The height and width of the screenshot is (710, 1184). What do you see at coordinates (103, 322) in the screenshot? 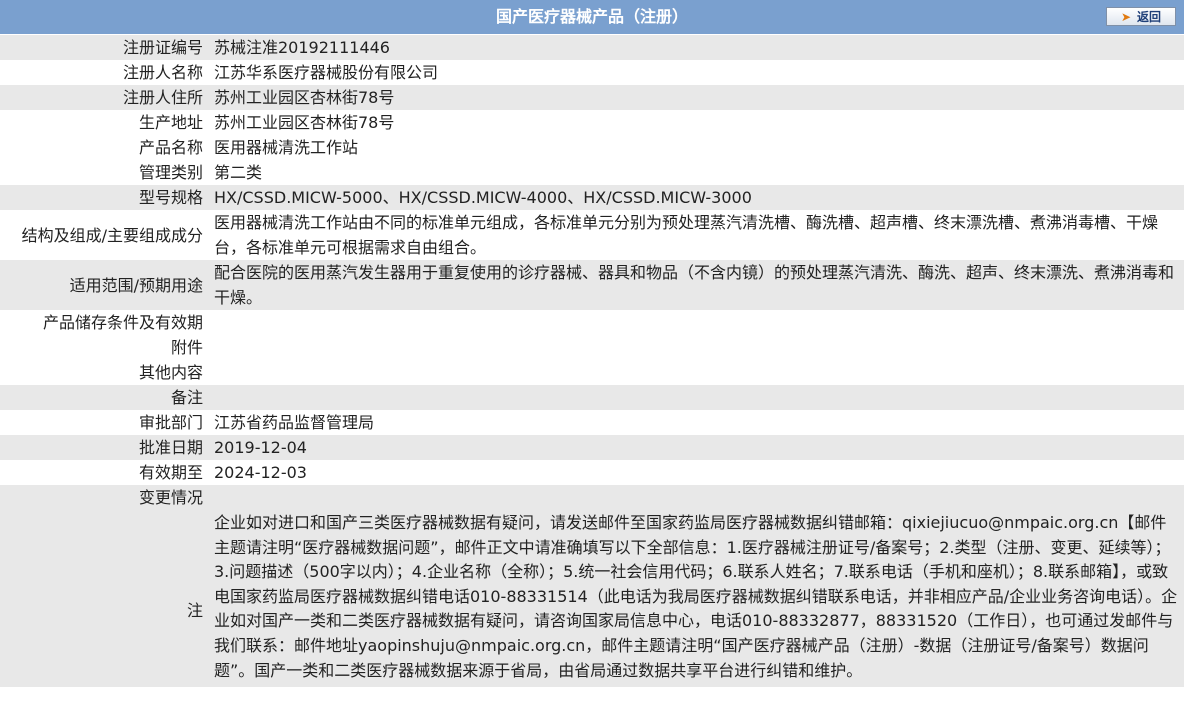
I see `field-label: 产品储存条件及有效期` at bounding box center [103, 322].